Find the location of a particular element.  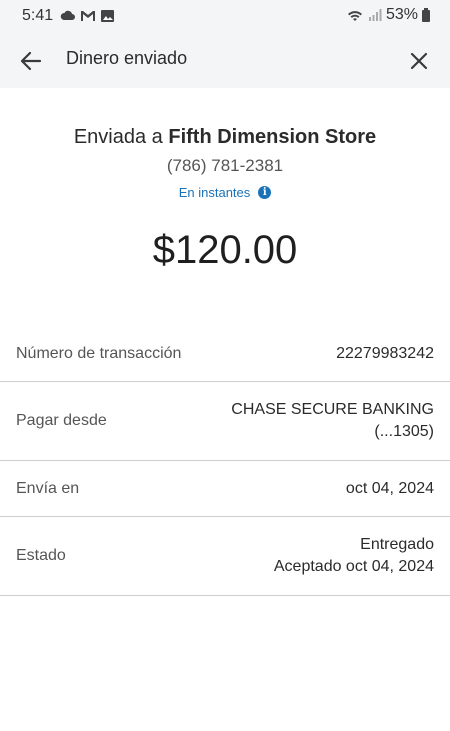

info-icon: i is located at coordinates (265, 192).